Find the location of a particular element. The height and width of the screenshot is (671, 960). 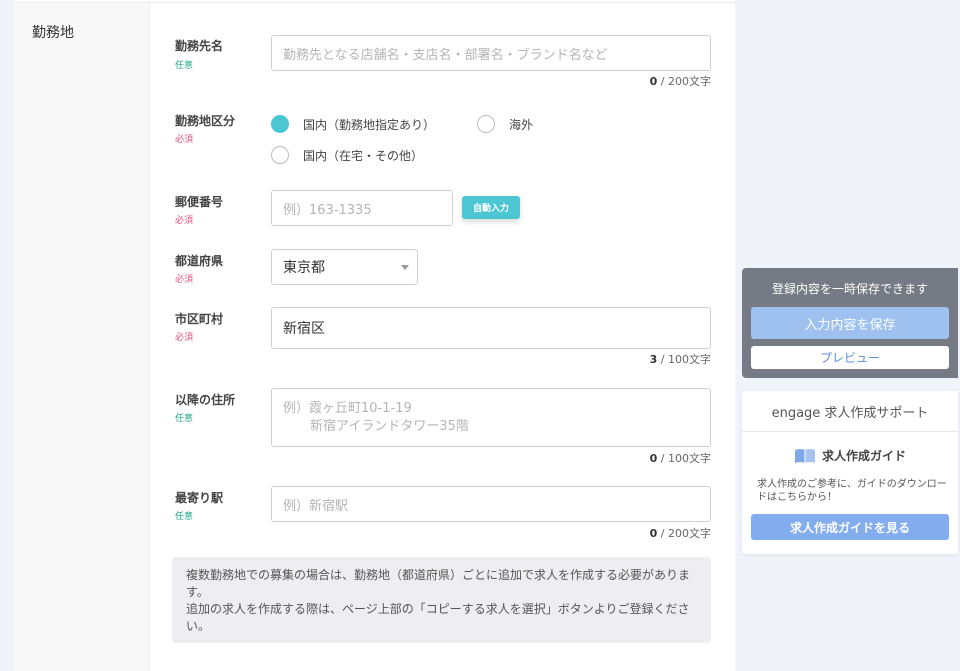

address-label: 以降の住所 is located at coordinates (205, 400).